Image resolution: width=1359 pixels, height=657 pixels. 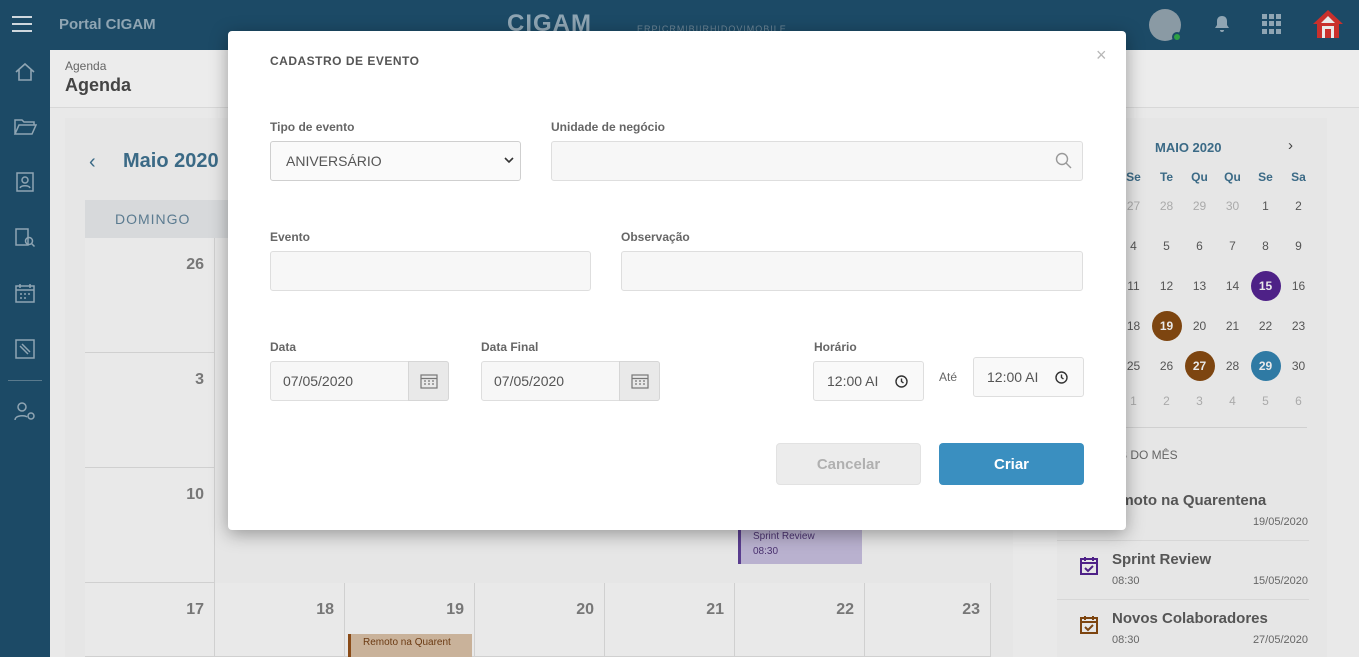 I want to click on tipo-evento-label: Tipo de evento, so click(x=312, y=127).